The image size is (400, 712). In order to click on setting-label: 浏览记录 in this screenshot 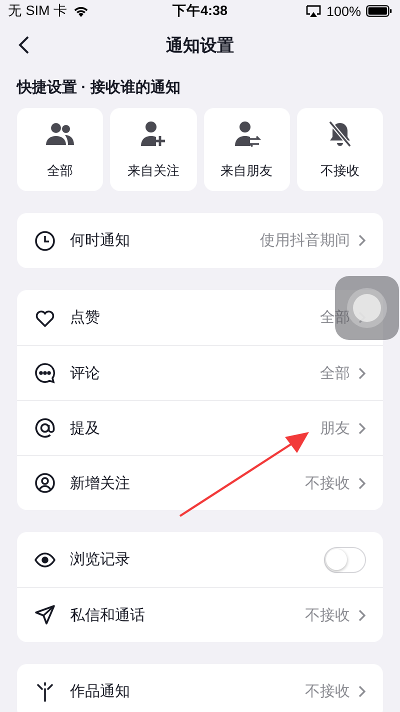, I will do `click(100, 559)`.